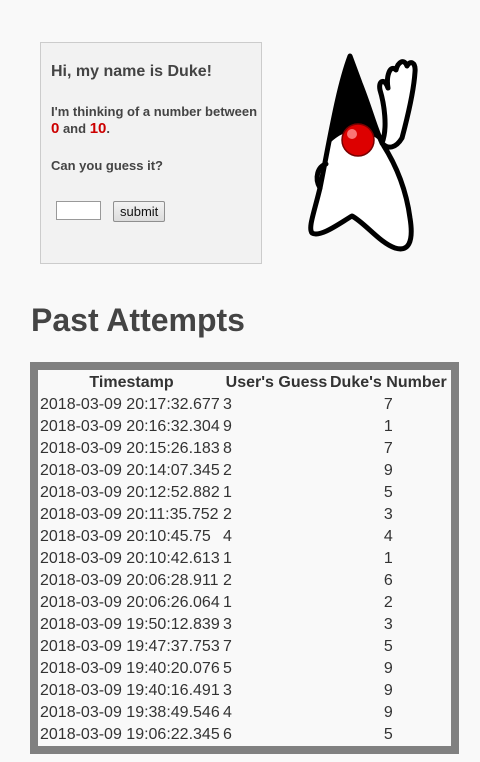 The width and height of the screenshot is (480, 762). Describe the element at coordinates (243, 427) in the screenshot. I see `table-row: 2018-03-09 20:16:32.304 9 1` at that location.